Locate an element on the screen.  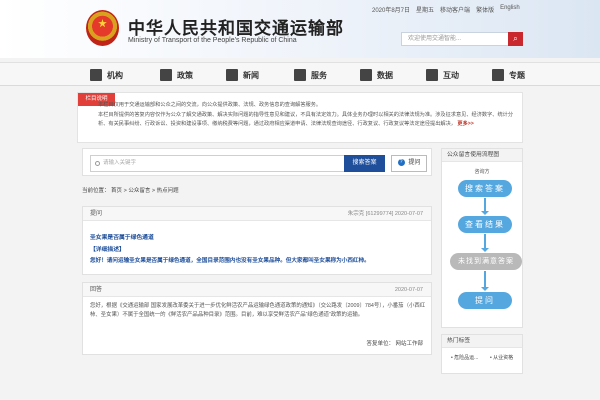
breadcrumb: 当前位置： 首页 > 公众留言 > 热点问题 is located at coordinates (130, 190).